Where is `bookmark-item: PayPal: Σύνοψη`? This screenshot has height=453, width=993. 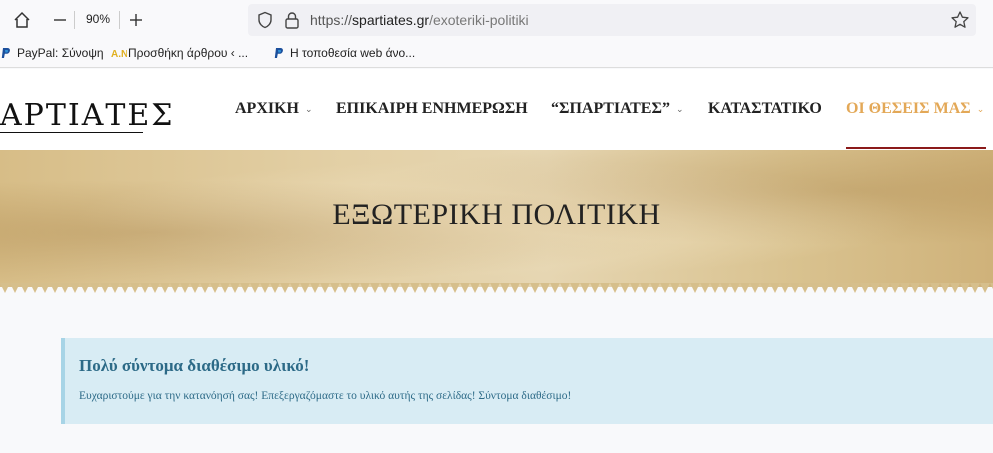
bookmark-item: PayPal: Σύνοψη is located at coordinates (52, 53).